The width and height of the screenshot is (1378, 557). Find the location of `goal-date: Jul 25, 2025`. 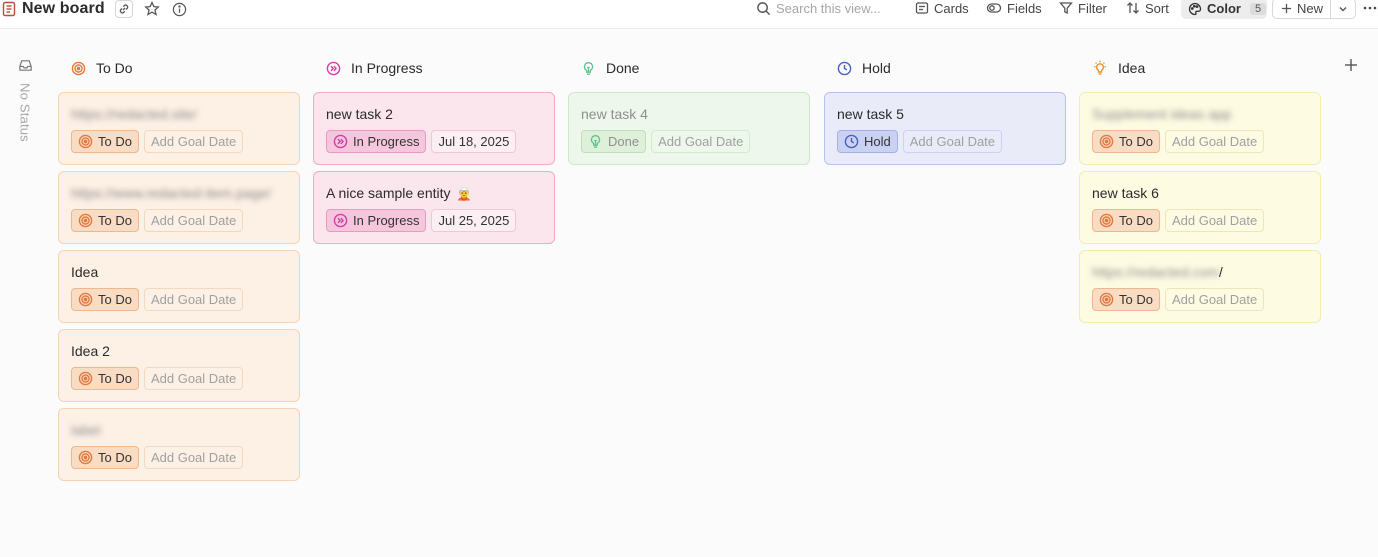

goal-date: Jul 25, 2025 is located at coordinates (474, 220).